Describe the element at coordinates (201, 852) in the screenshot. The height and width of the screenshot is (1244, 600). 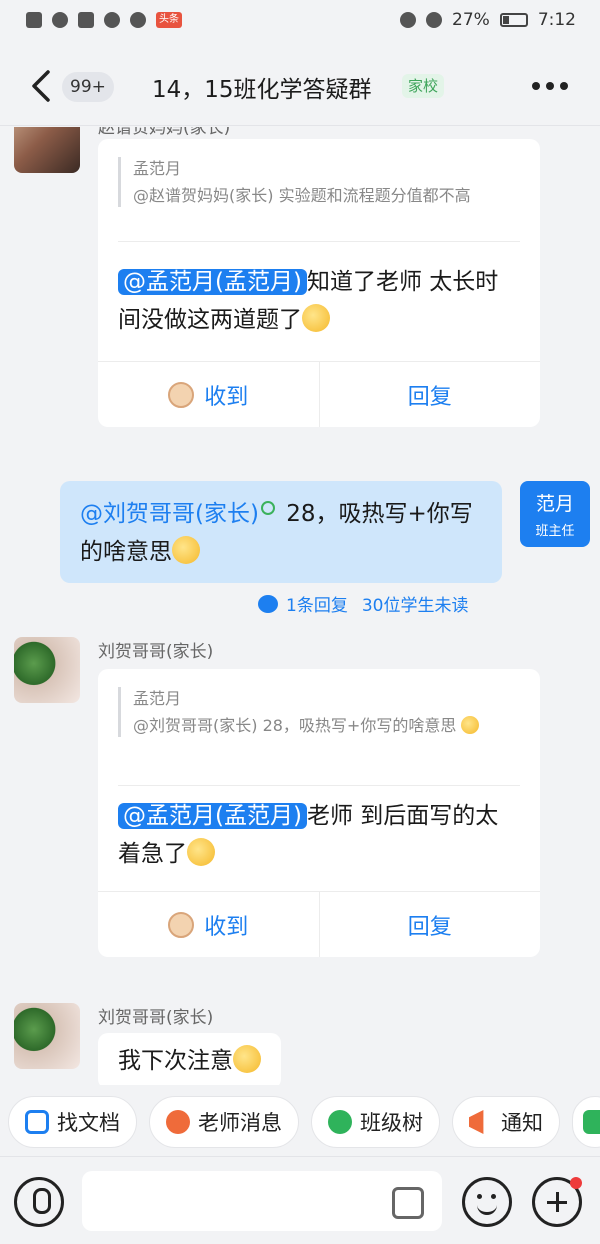
I see `grin-sweat-emoji-icon` at that location.